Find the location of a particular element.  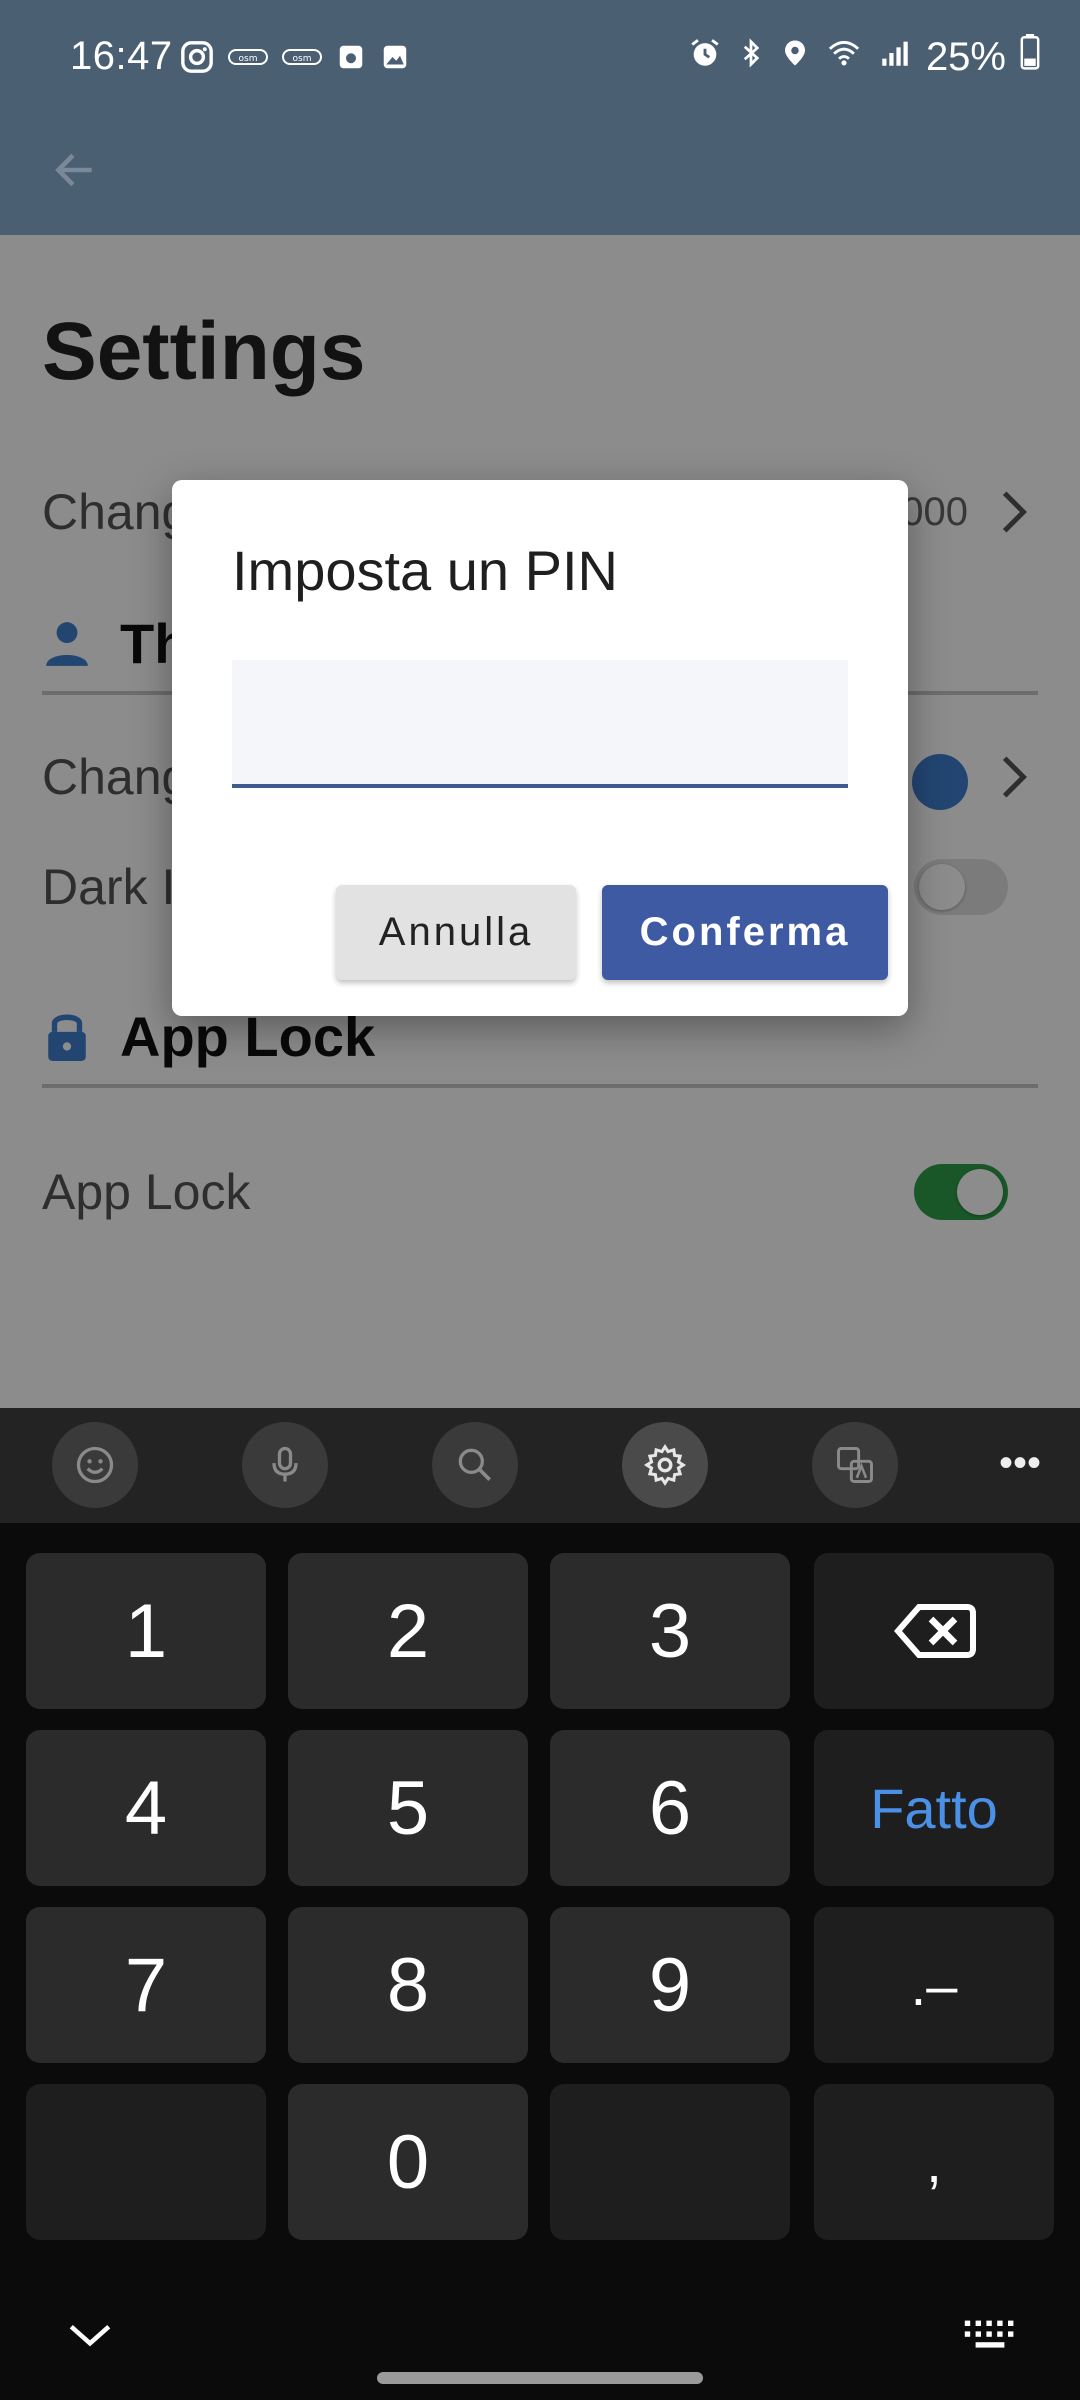

hide-keyboard-button is located at coordinates (90, 2335).